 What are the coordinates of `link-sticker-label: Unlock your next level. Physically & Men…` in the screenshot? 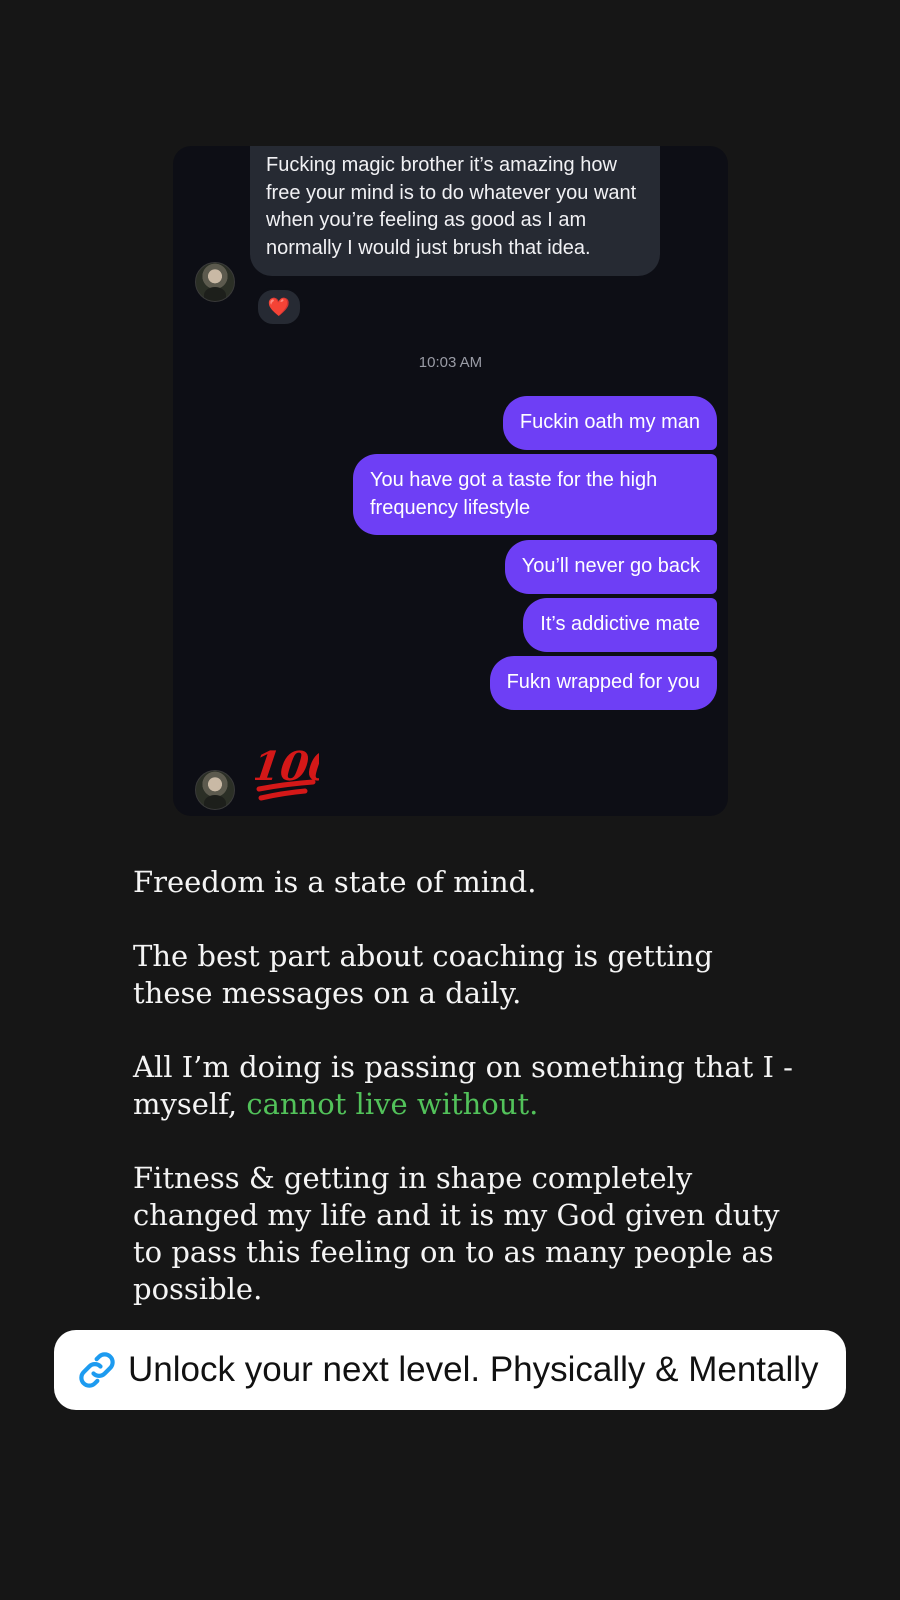 It's located at (473, 1369).